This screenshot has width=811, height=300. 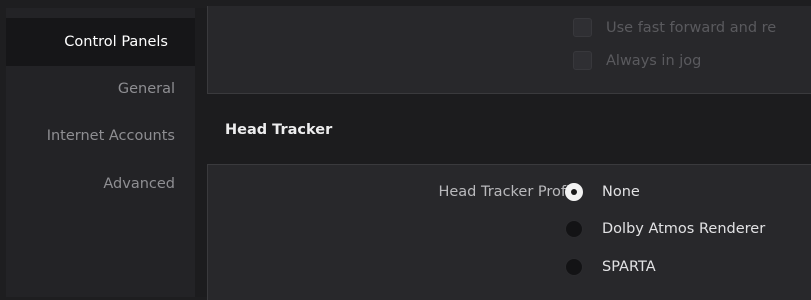 What do you see at coordinates (110, 136) in the screenshot?
I see `sidebar-item-label: Internet Accounts` at bounding box center [110, 136].